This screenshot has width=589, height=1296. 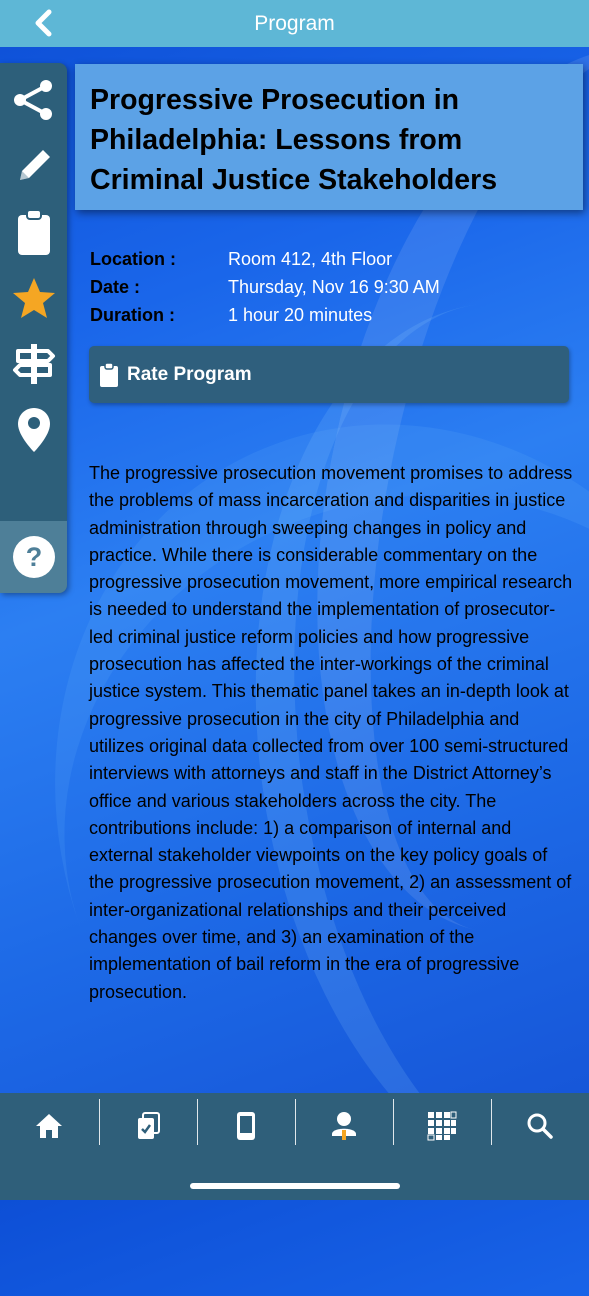 I want to click on top-navigation-bar: Program, so click(x=294, y=23).